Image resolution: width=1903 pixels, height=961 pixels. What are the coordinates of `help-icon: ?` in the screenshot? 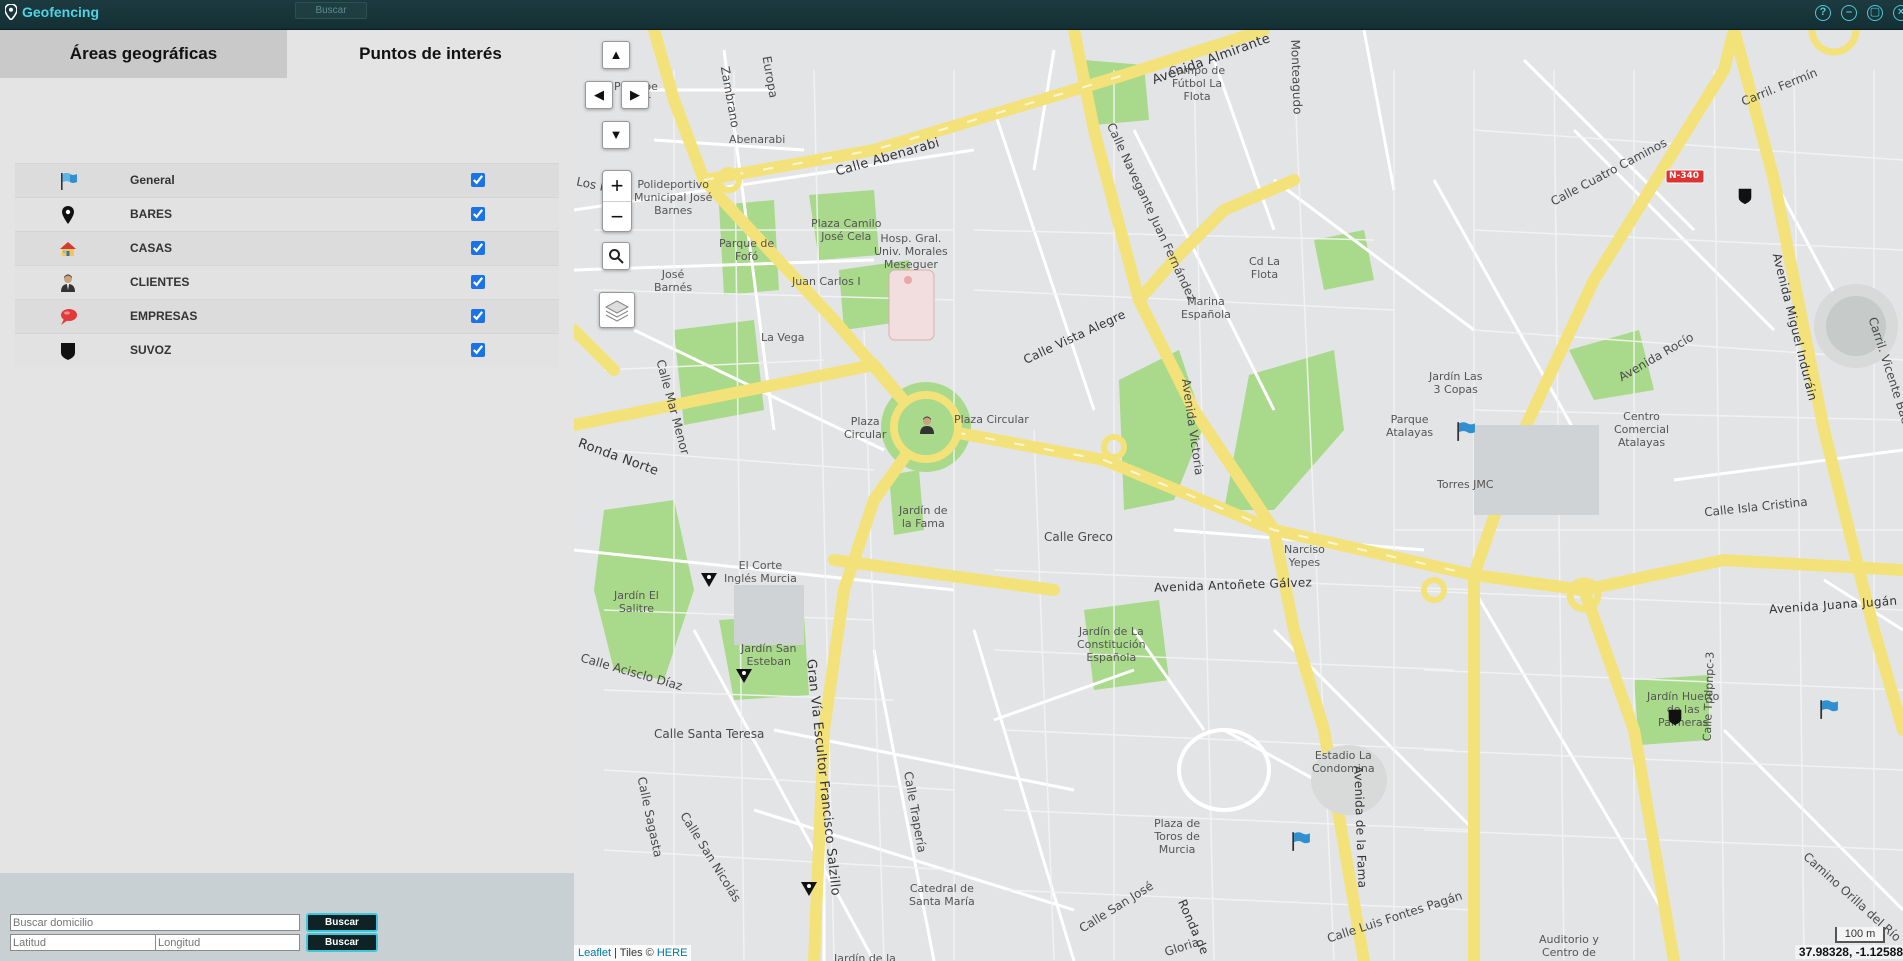 It's located at (1823, 13).